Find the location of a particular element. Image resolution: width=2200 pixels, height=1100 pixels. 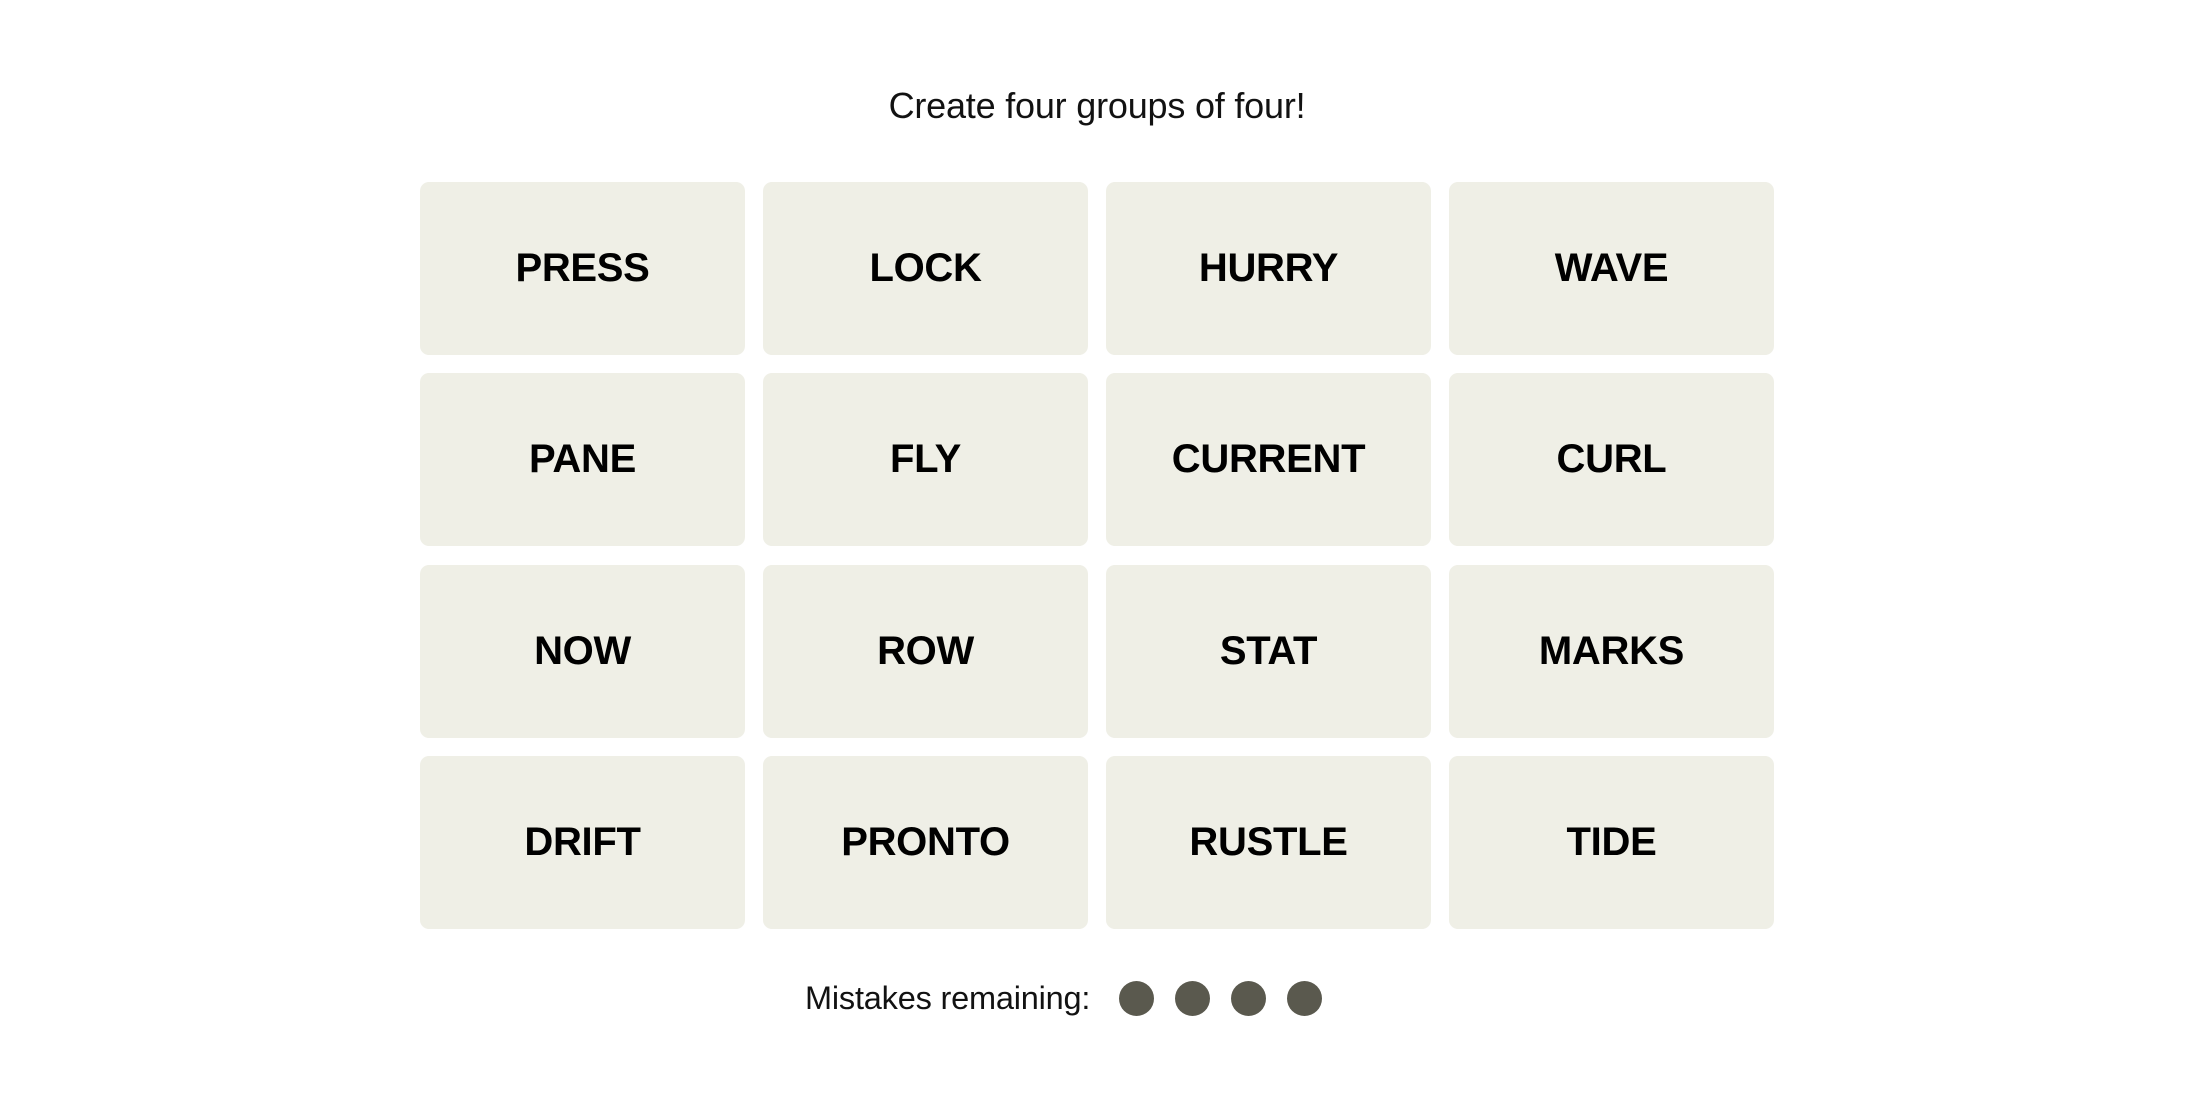

tile-word: RUSTLE is located at coordinates (1268, 841).